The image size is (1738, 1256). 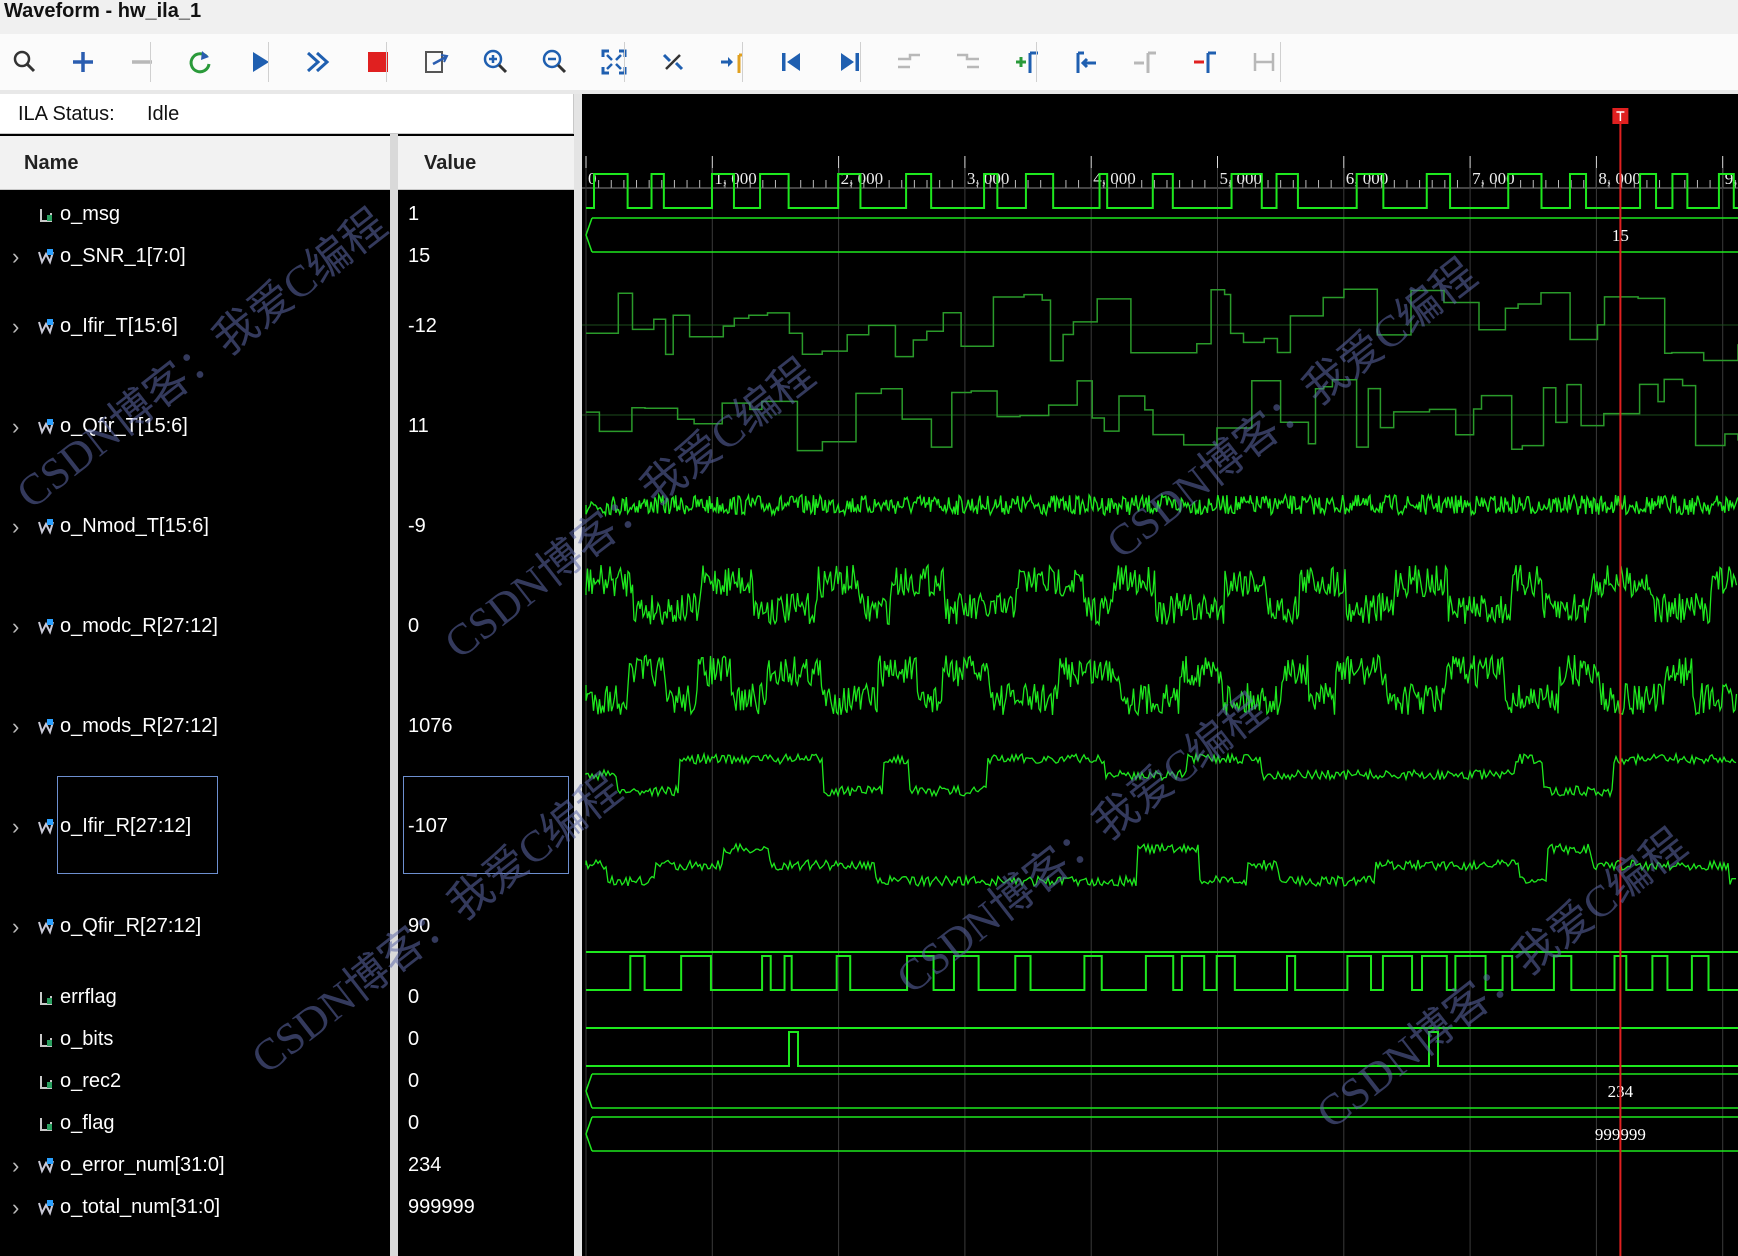 I want to click on o_flag-waveform, so click(x=1162, y=1049).